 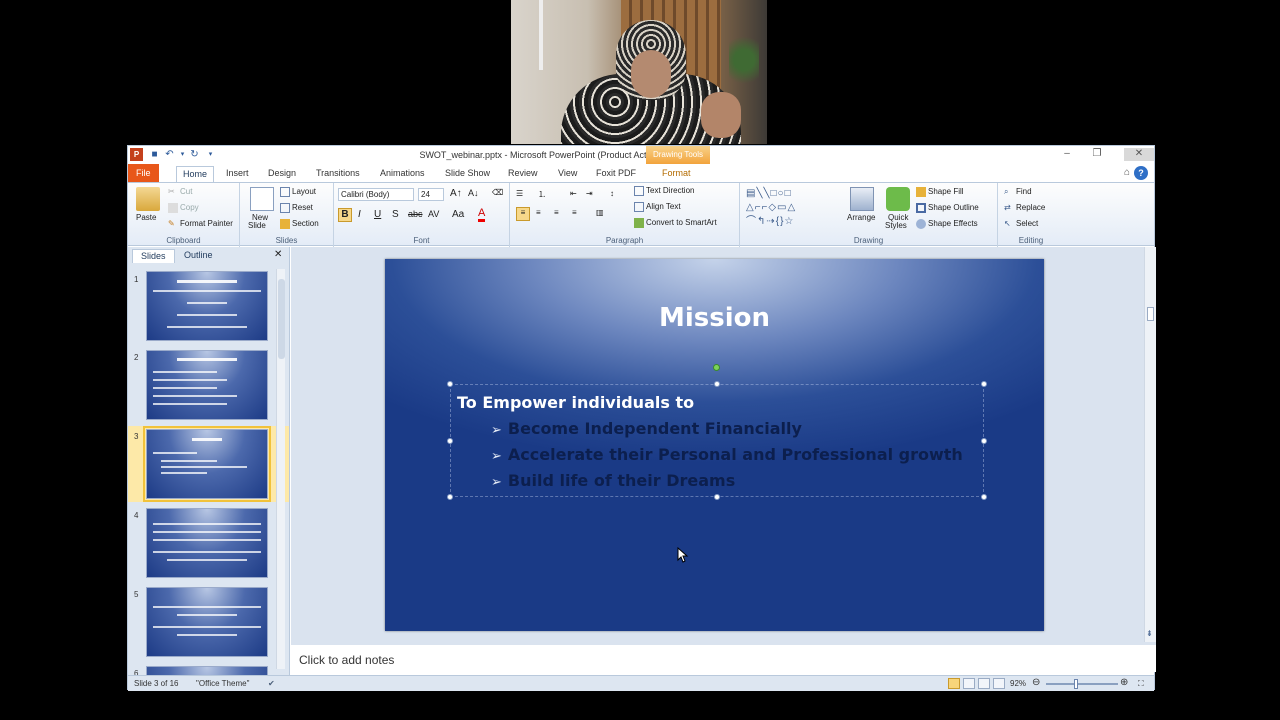 What do you see at coordinates (473, 193) in the screenshot?
I see `shrink-font-icon: A↓` at bounding box center [473, 193].